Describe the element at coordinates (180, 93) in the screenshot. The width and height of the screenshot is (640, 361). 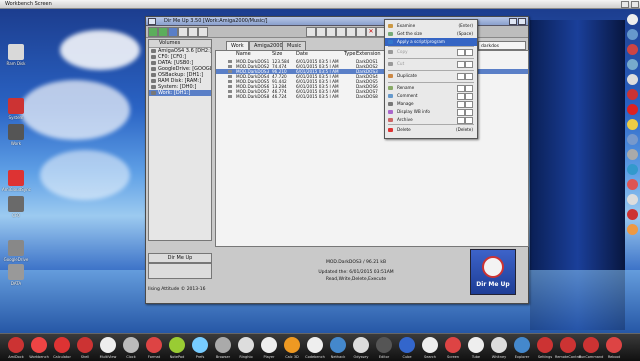
I see `volume-item: Work: [DH1:]` at that location.